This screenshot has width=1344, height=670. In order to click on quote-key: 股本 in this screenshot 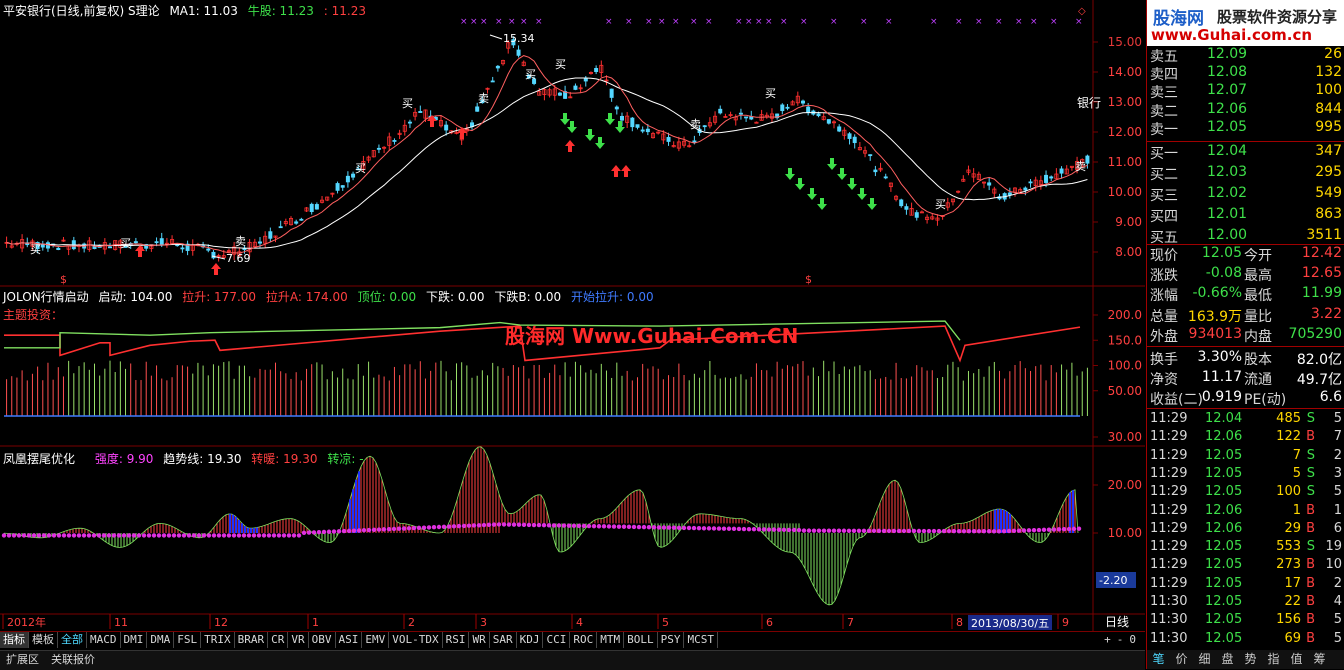, I will do `click(1258, 360)`.